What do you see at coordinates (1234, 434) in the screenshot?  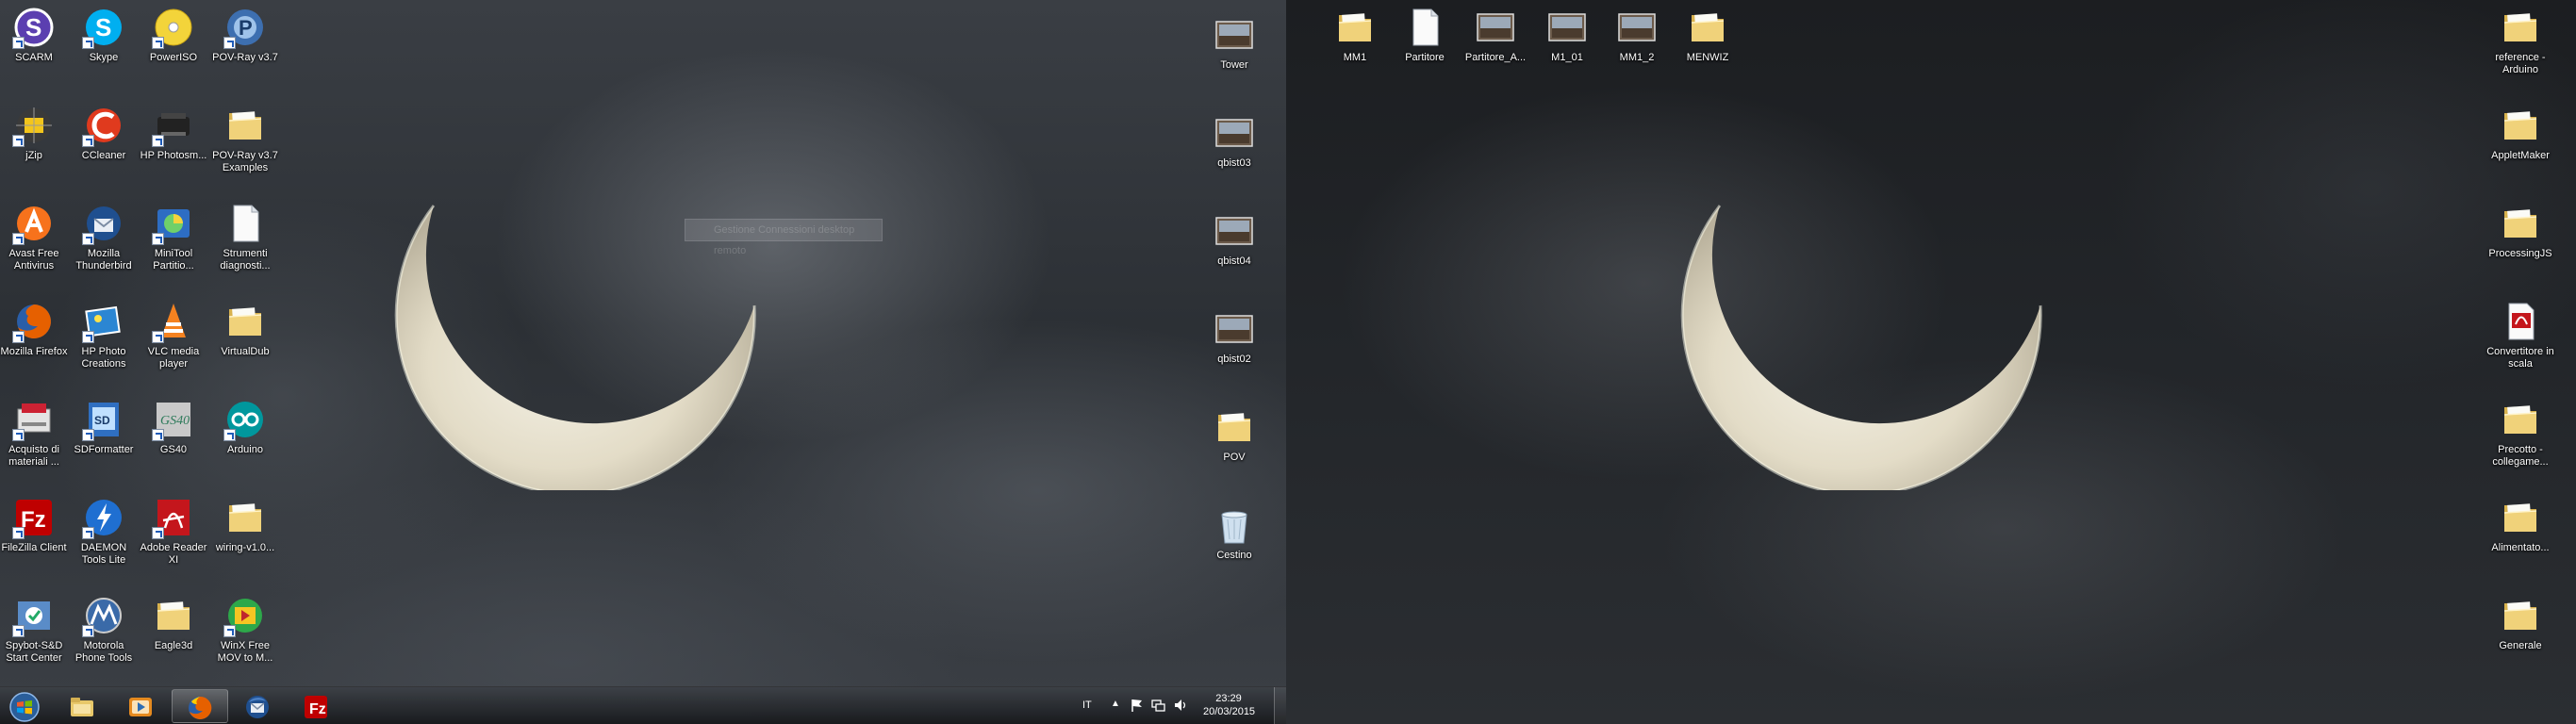 I see `desktop-icon: POV` at bounding box center [1234, 434].